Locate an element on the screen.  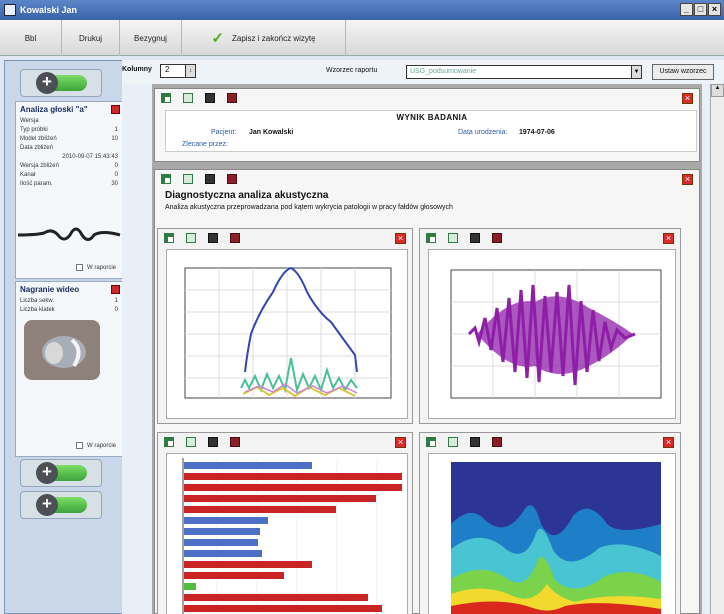
columns-spinner: 2 ↕ is located at coordinates (178, 71).